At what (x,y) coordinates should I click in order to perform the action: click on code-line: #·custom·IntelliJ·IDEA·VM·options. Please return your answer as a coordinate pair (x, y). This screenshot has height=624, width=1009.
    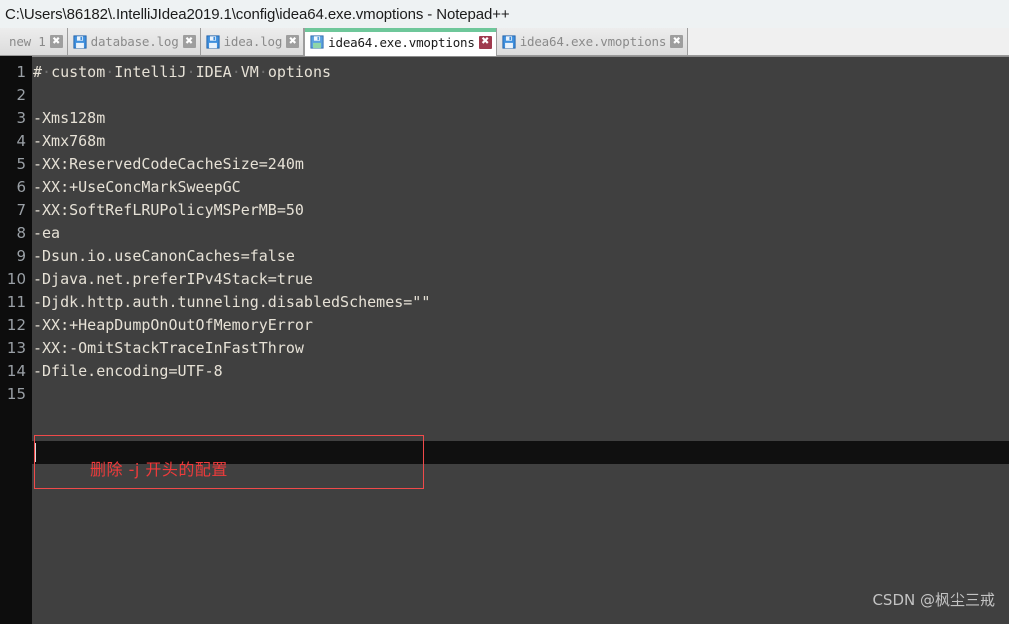
    Looking at the image, I should click on (521, 72).